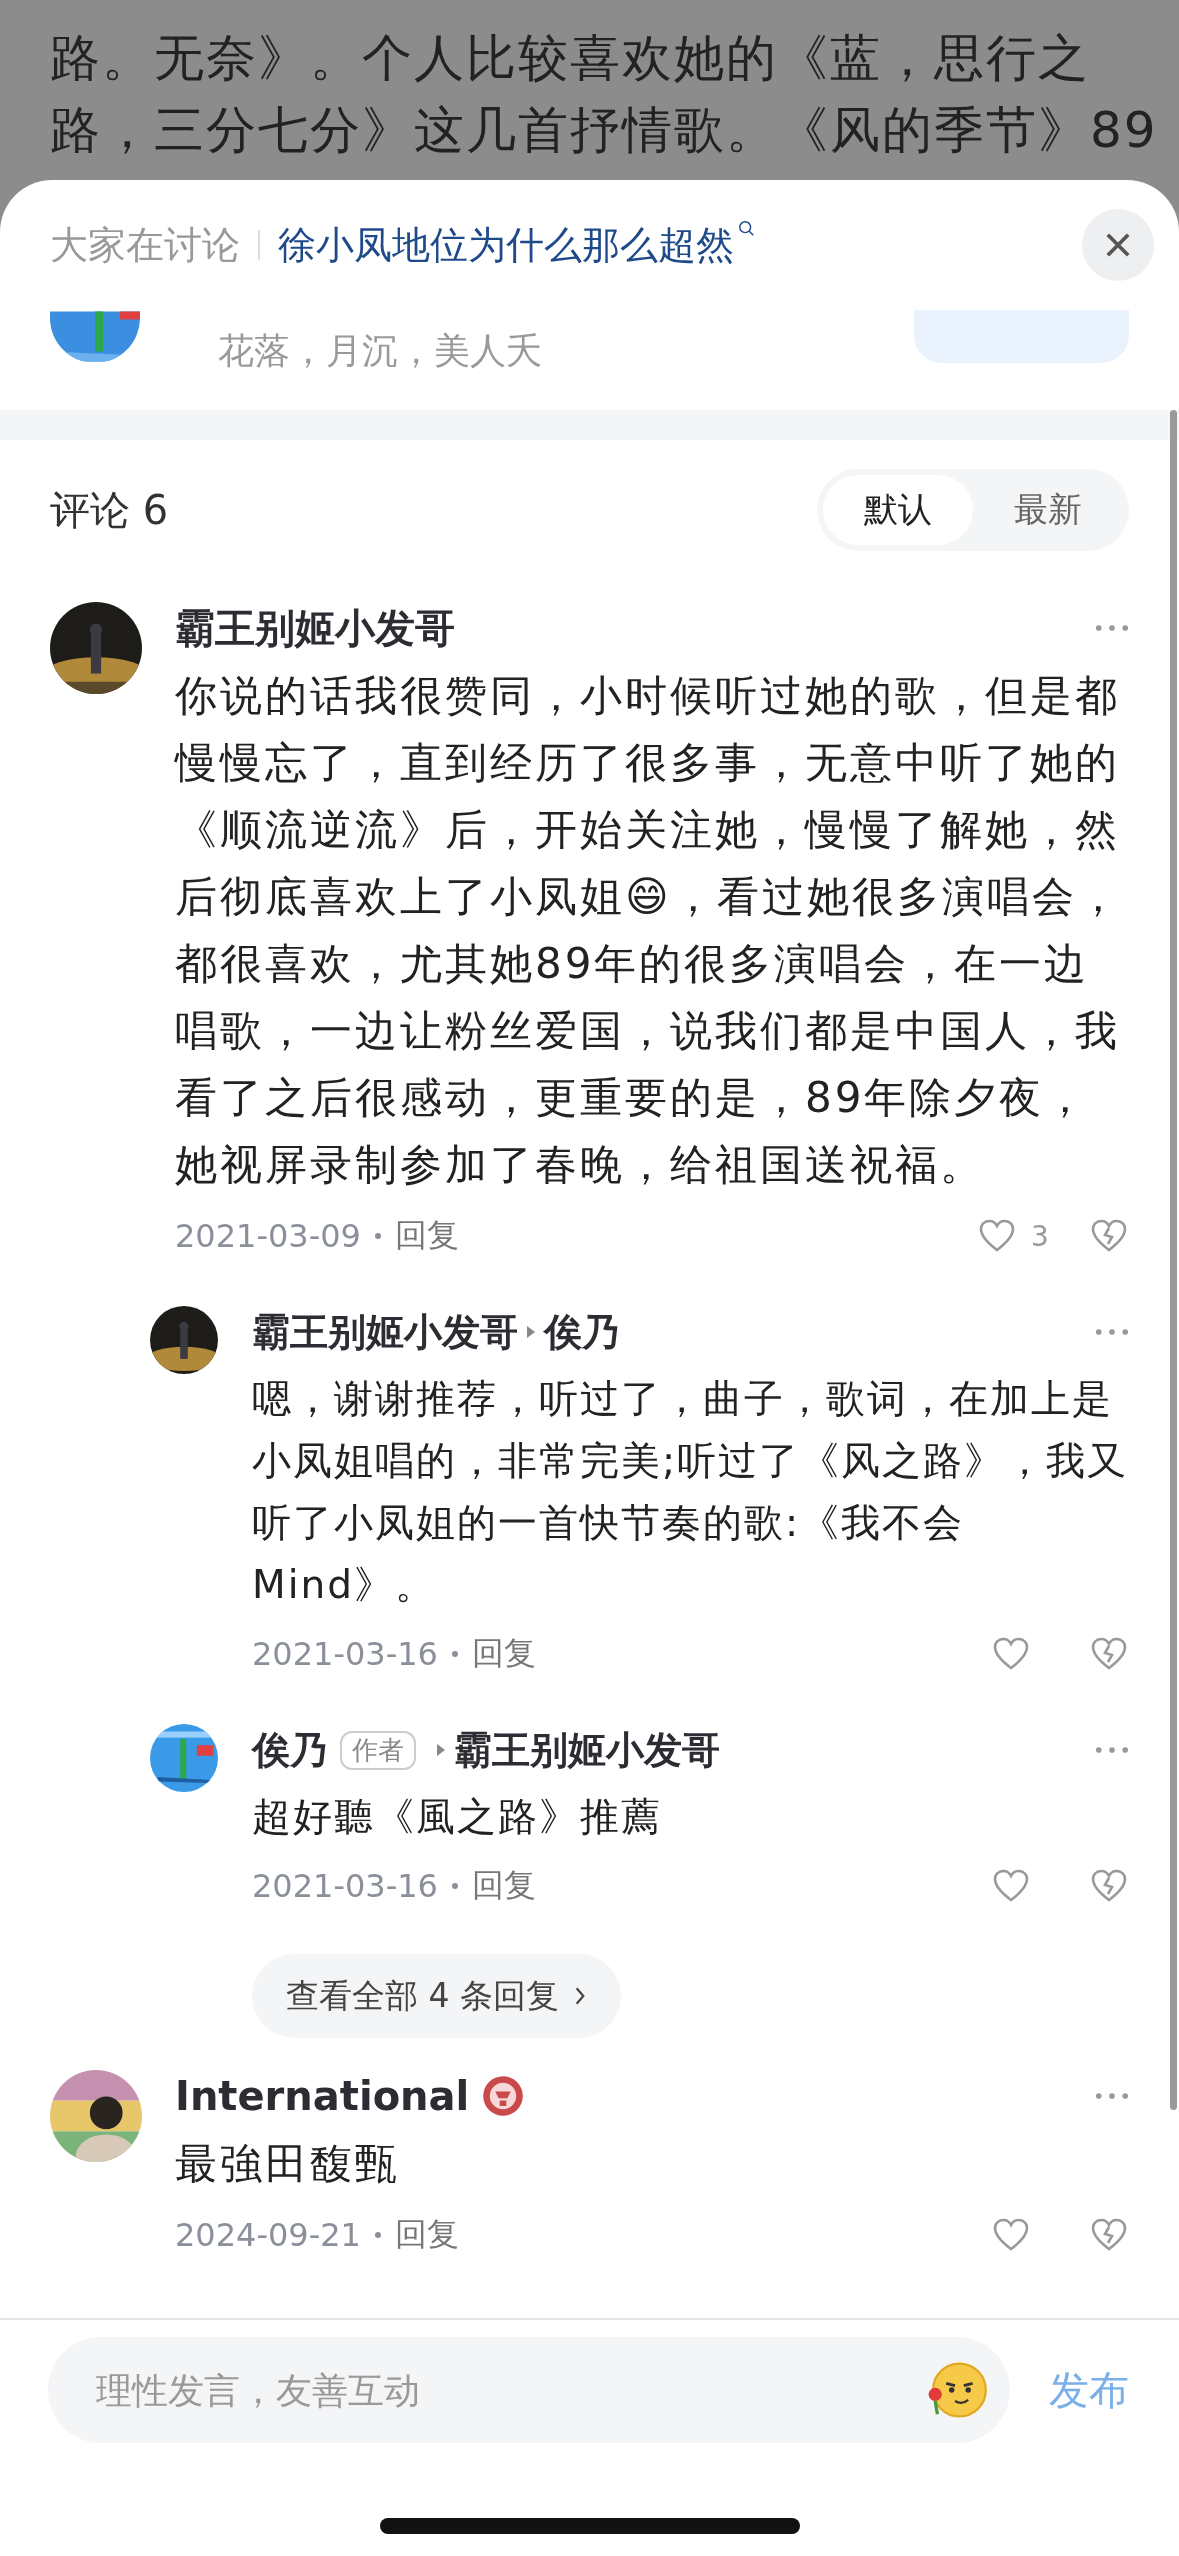 The image size is (1179, 2556). Describe the element at coordinates (322, 2096) in the screenshot. I see `author-name: International` at that location.